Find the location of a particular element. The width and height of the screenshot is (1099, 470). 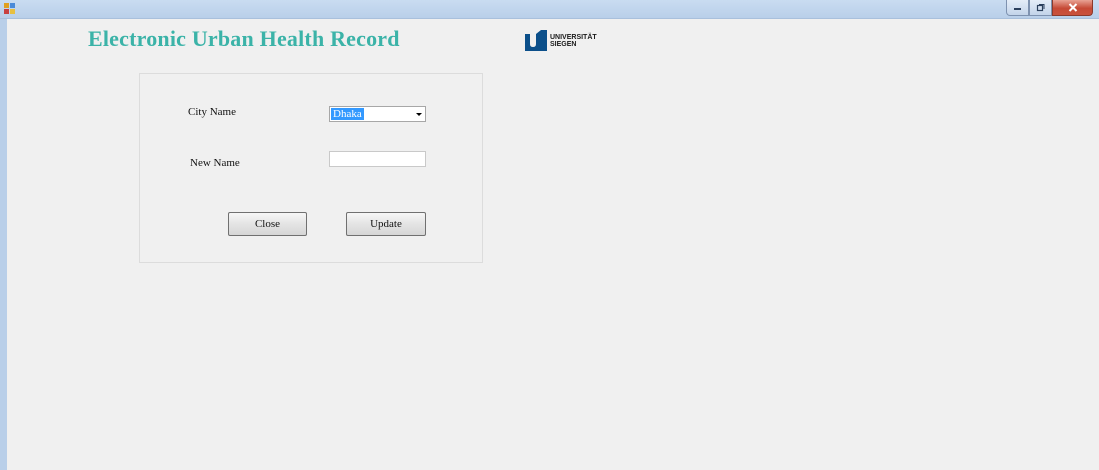

minimize-button is located at coordinates (1017, 8).